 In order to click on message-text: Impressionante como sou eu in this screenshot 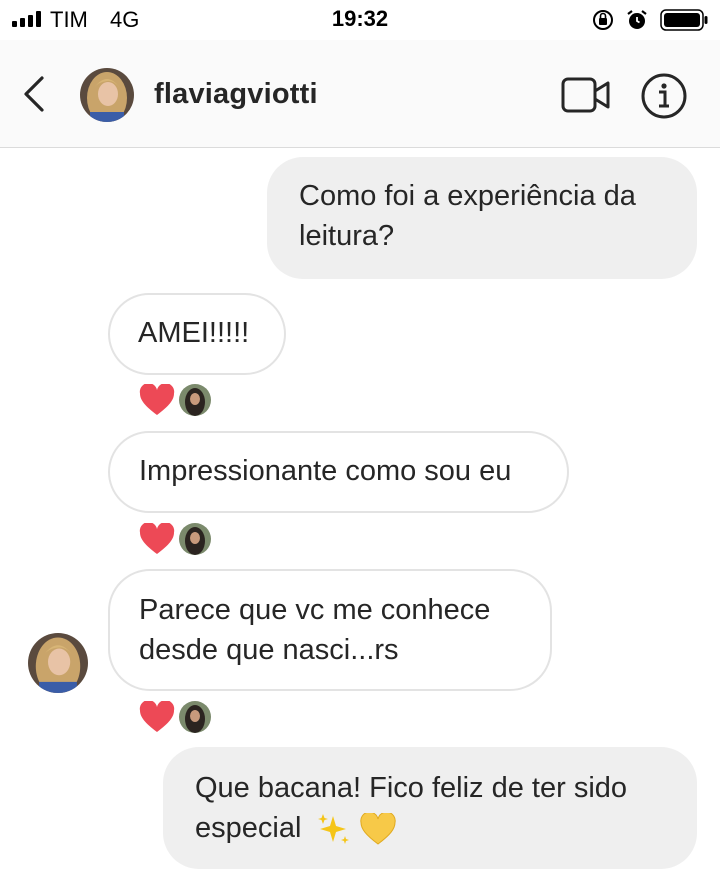, I will do `click(325, 471)`.